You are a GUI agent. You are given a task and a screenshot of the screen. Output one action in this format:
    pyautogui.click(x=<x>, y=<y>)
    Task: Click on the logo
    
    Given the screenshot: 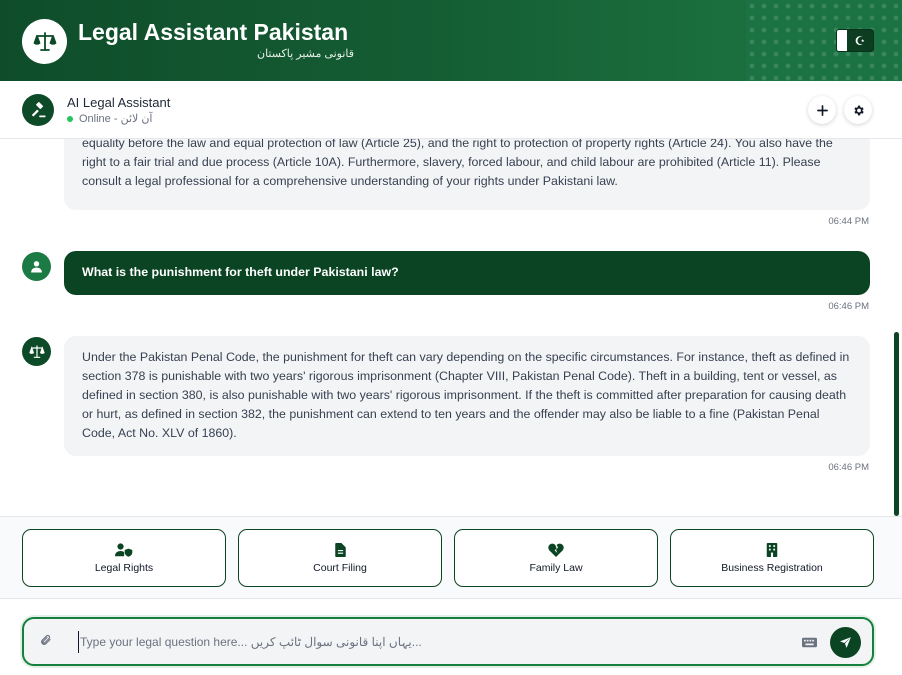 What is the action you would take?
    pyautogui.click(x=44, y=41)
    